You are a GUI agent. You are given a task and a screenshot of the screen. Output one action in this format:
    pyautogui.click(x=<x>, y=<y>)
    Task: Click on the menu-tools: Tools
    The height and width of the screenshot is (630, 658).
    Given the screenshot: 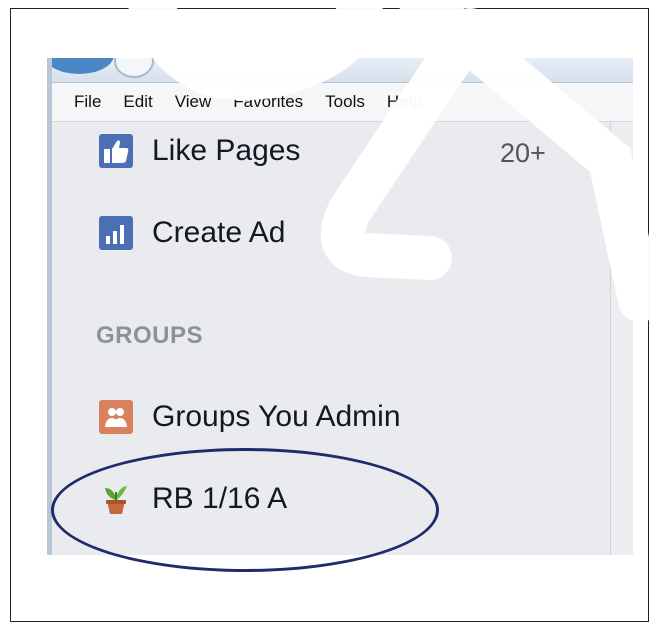 What is the action you would take?
    pyautogui.click(x=345, y=102)
    